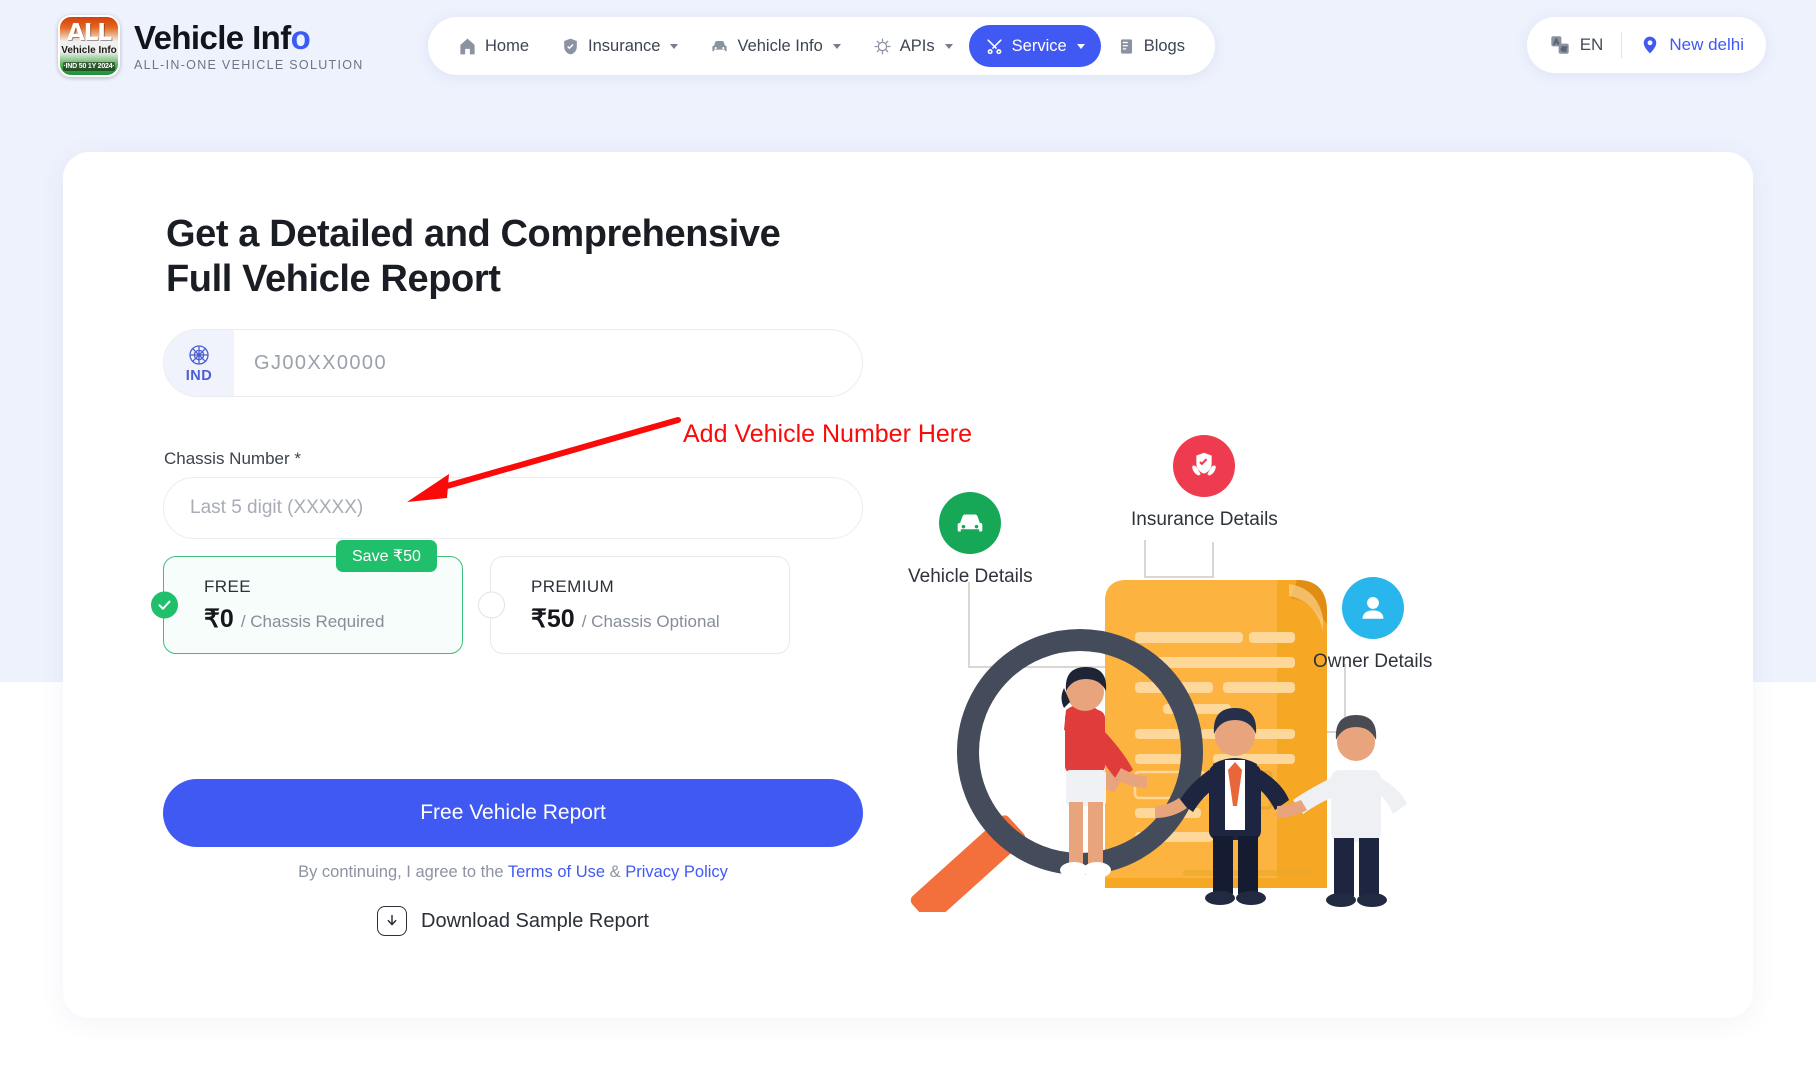 The height and width of the screenshot is (1080, 1816). What do you see at coordinates (553, 618) in the screenshot?
I see `plan-premium-price: ₹50` at bounding box center [553, 618].